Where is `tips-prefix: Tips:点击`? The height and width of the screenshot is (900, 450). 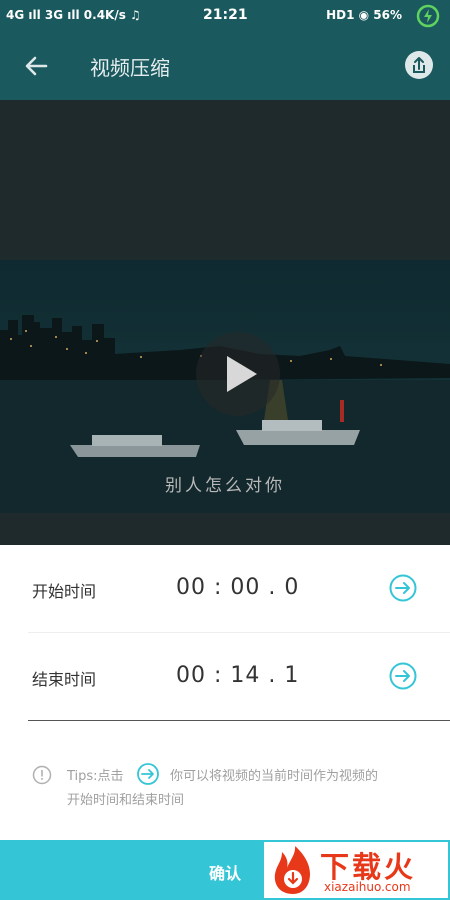
tips-prefix: Tips:点击 is located at coordinates (95, 776).